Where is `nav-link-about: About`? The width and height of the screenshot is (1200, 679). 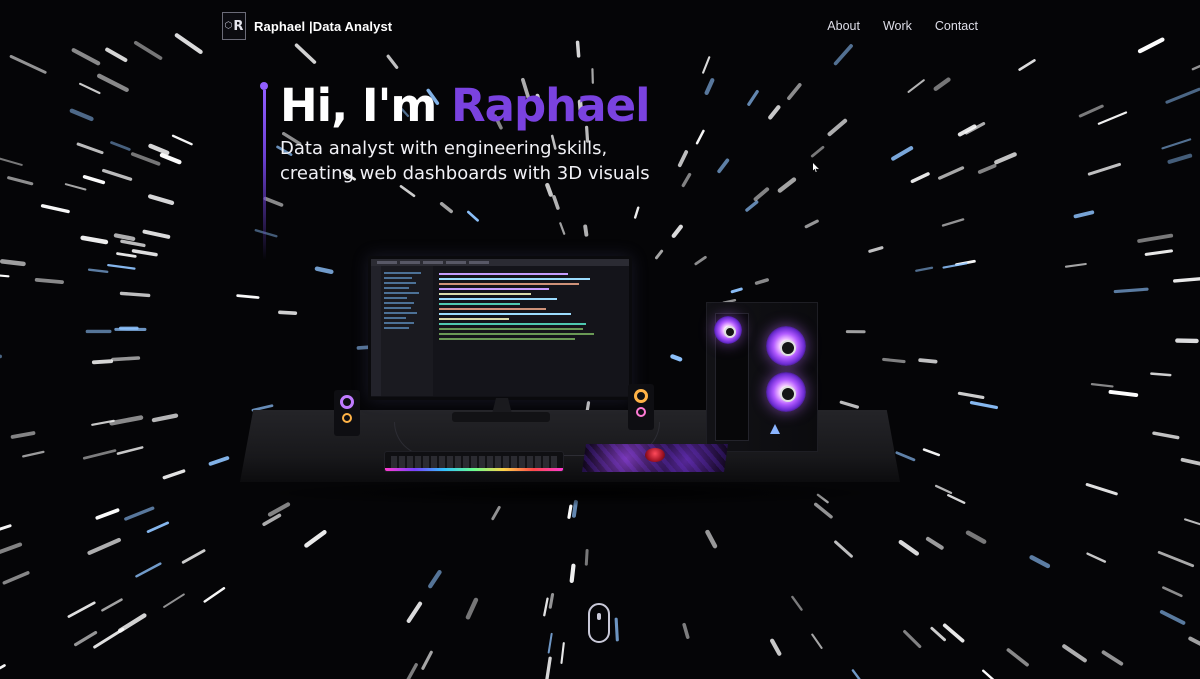
nav-link-about: About is located at coordinates (843, 26).